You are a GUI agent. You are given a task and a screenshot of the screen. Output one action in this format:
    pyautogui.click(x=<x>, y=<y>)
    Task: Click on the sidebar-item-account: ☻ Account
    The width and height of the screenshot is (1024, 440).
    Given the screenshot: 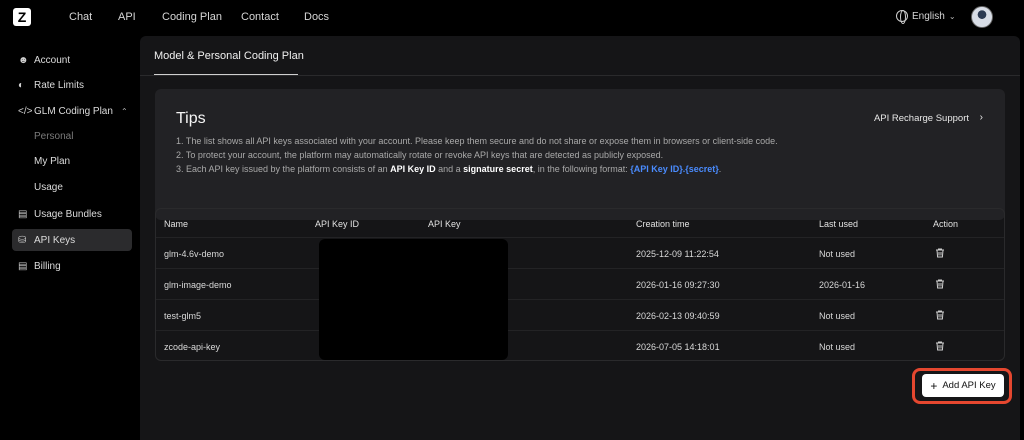 What is the action you would take?
    pyautogui.click(x=72, y=60)
    